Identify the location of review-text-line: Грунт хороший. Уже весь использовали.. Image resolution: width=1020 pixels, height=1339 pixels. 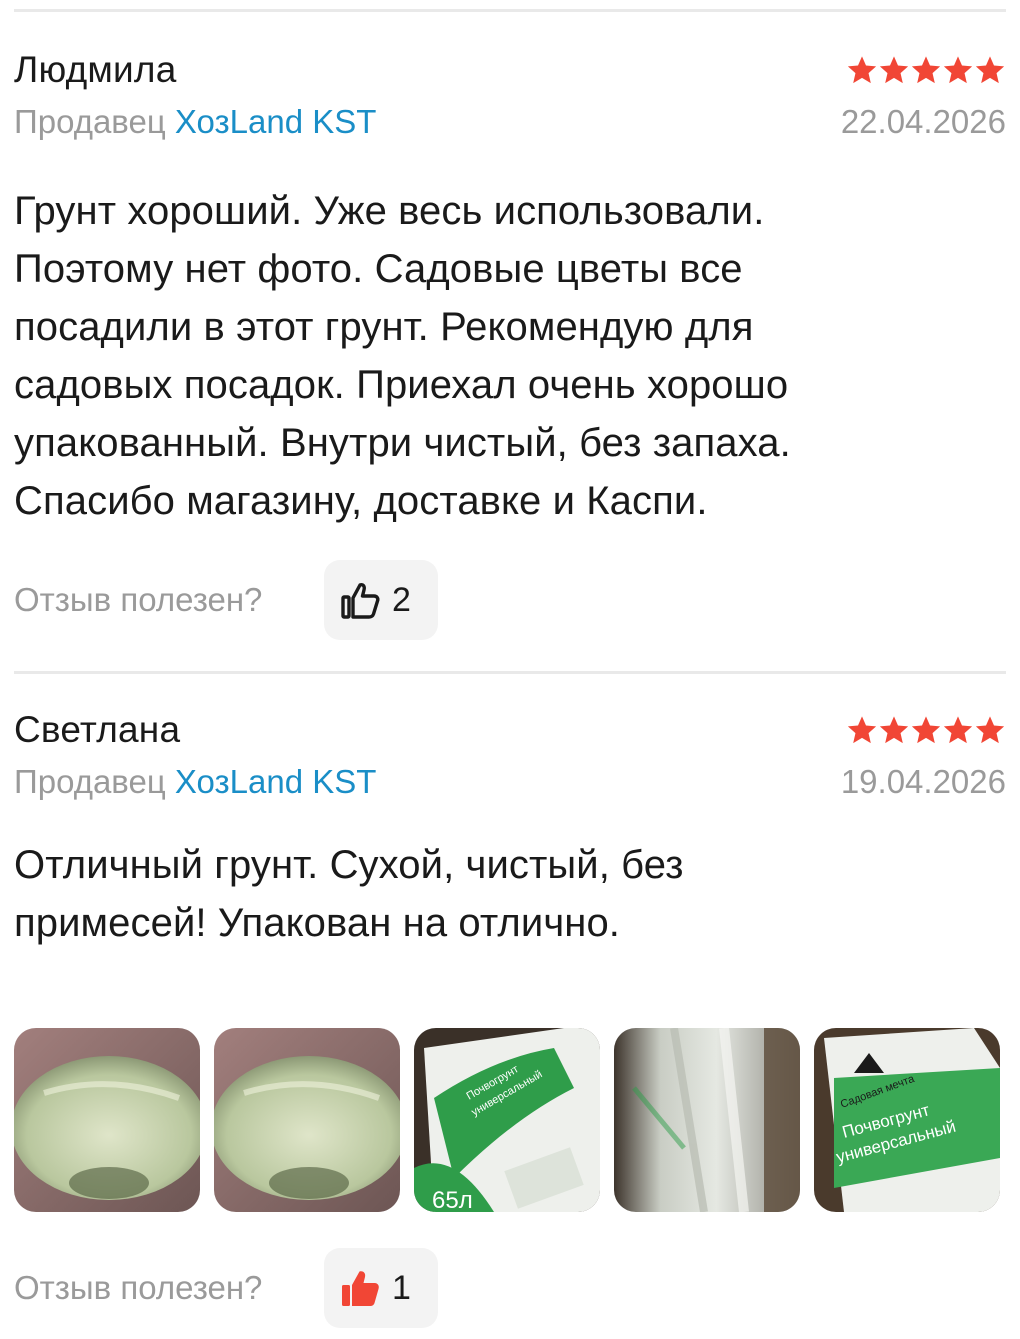
(389, 211).